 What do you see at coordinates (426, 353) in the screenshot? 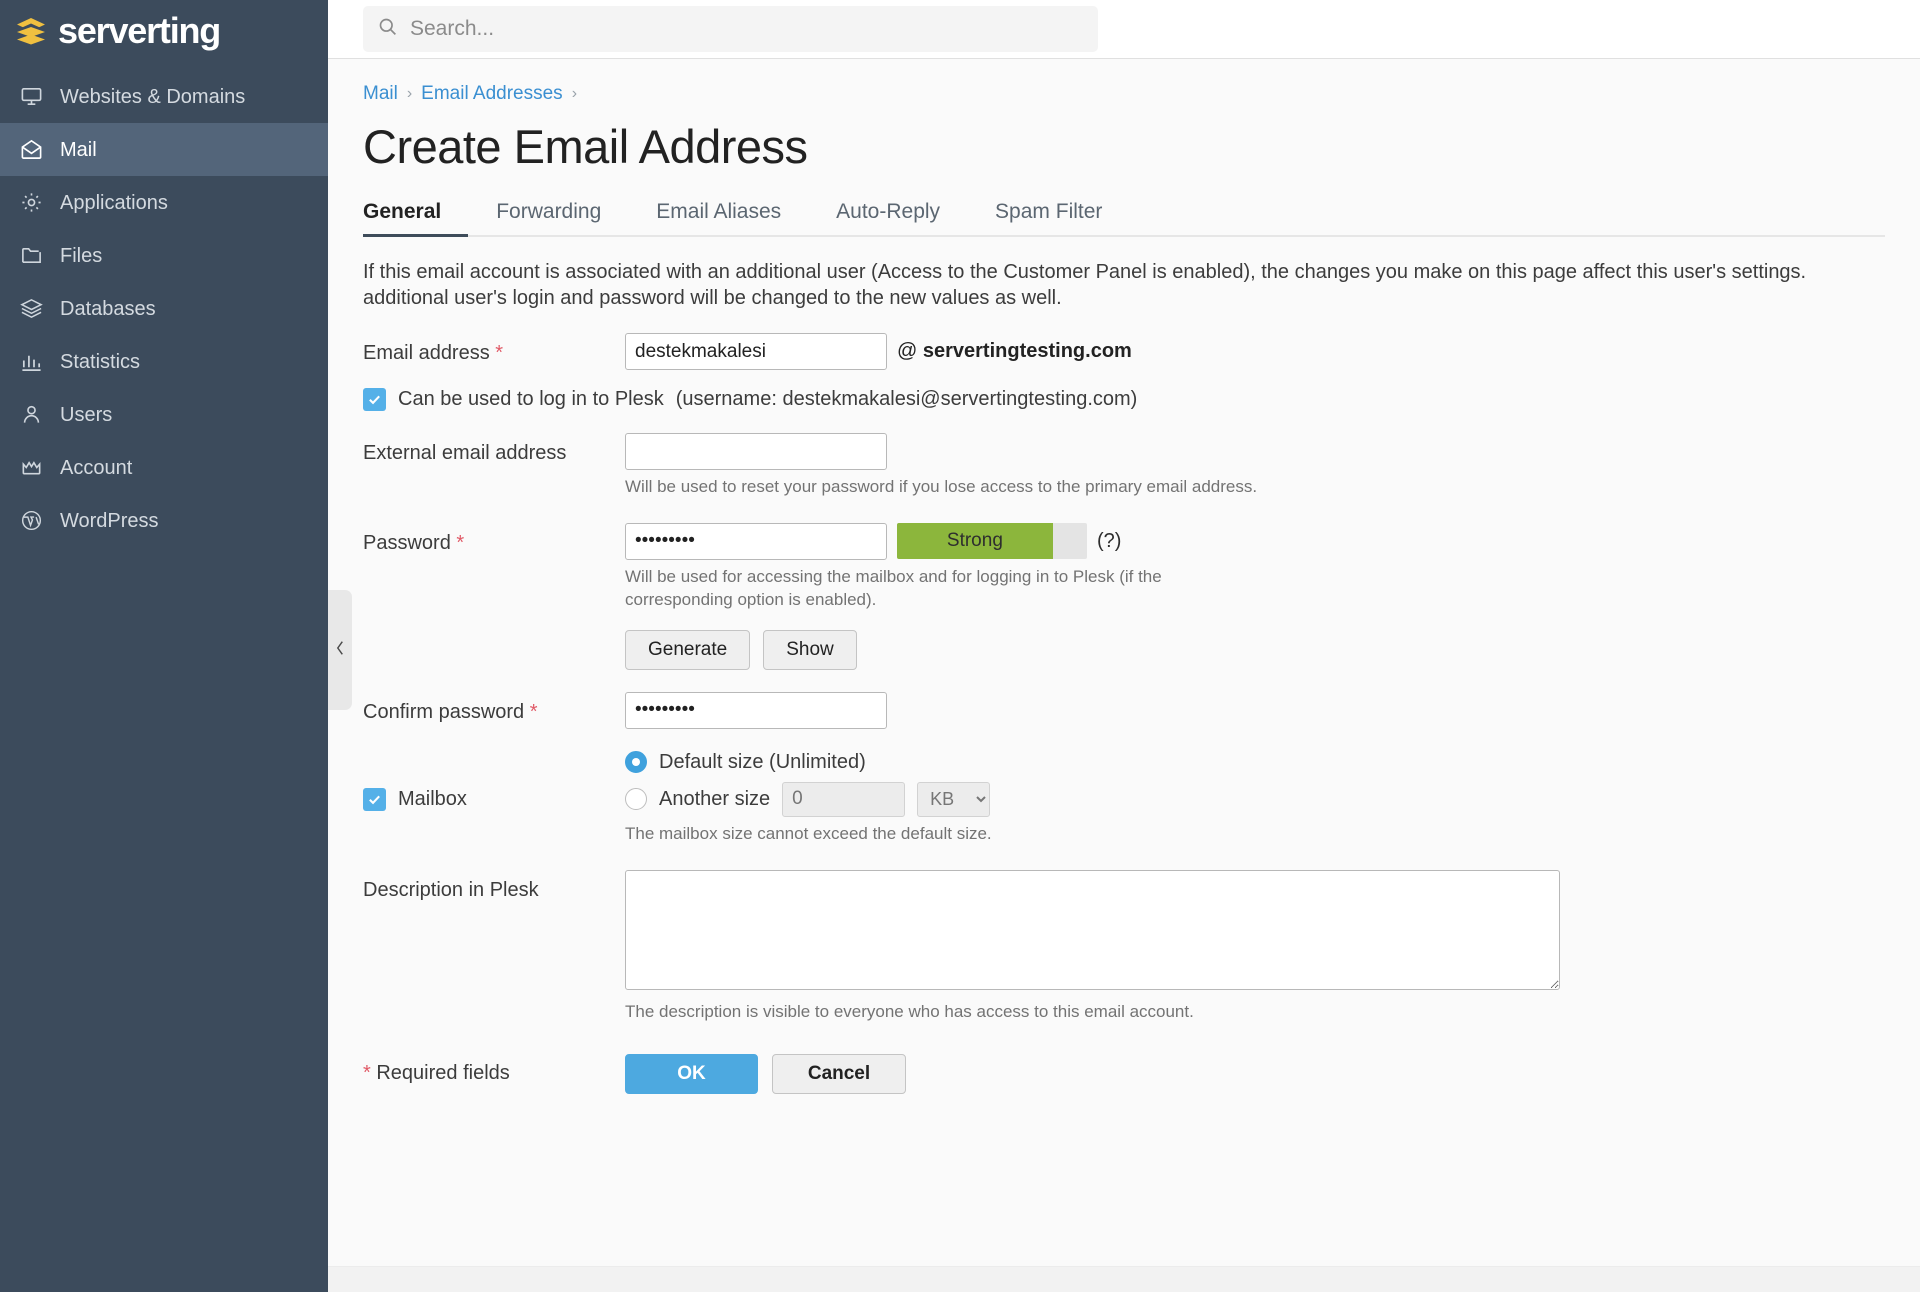
I see `label-text: Email address` at bounding box center [426, 353].